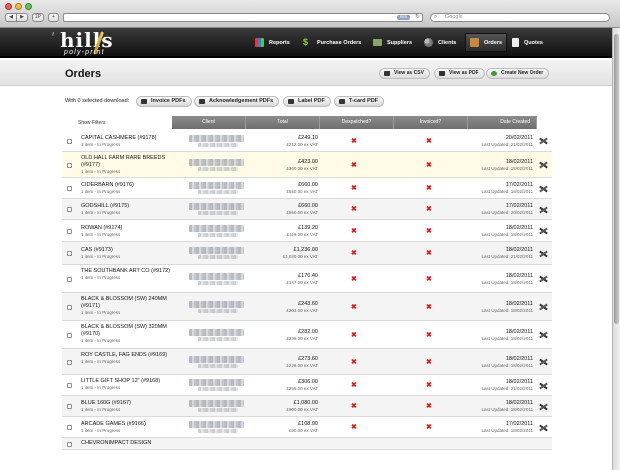  I want to click on logo: hills, so click(87, 40).